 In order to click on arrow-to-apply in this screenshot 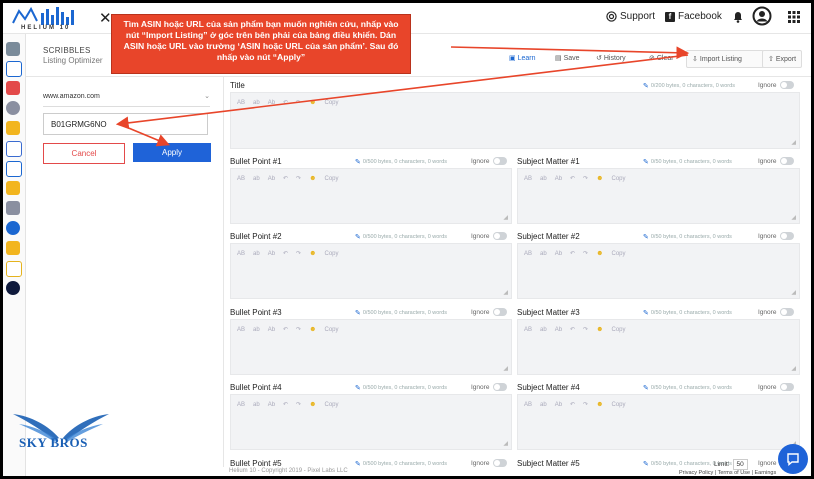, I will do `click(144, 135)`.